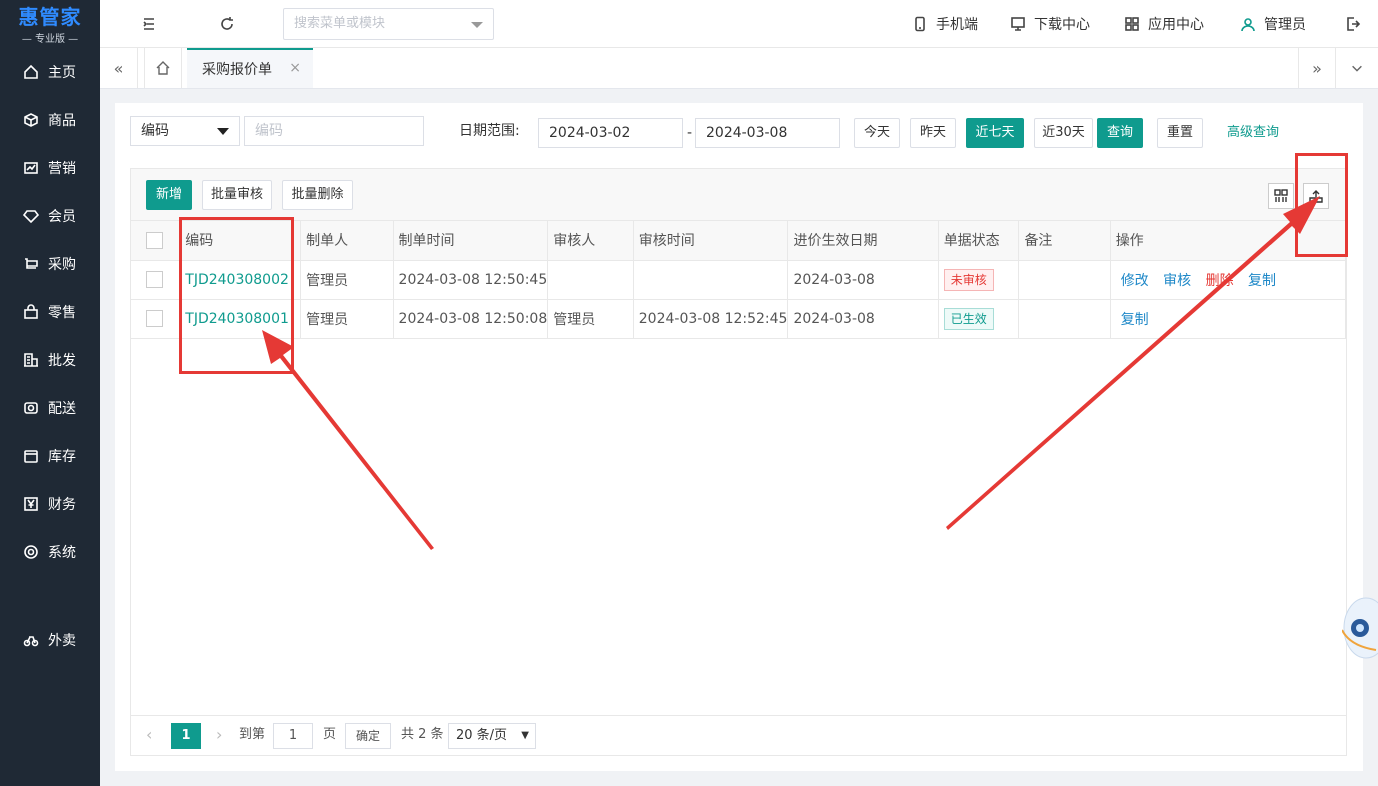 This screenshot has height=786, width=1378. Describe the element at coordinates (1220, 281) in the screenshot. I see `delete-link: 删除` at that location.